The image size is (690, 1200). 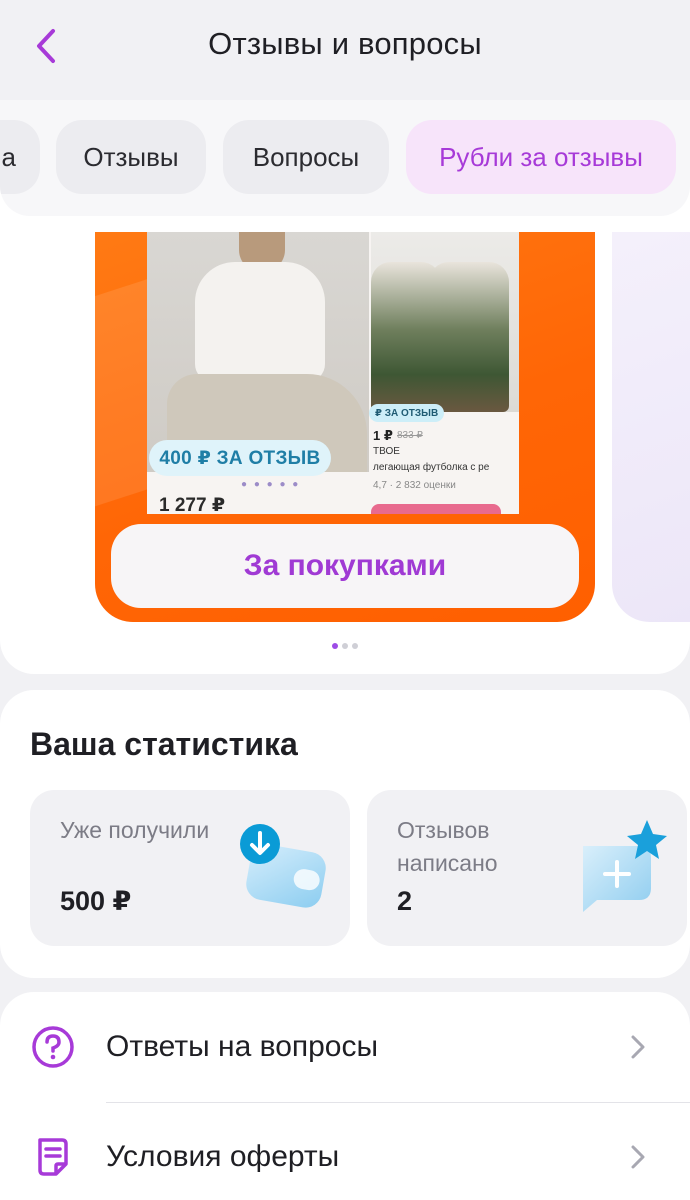 I want to click on carousel-pager, so click(x=345, y=642).